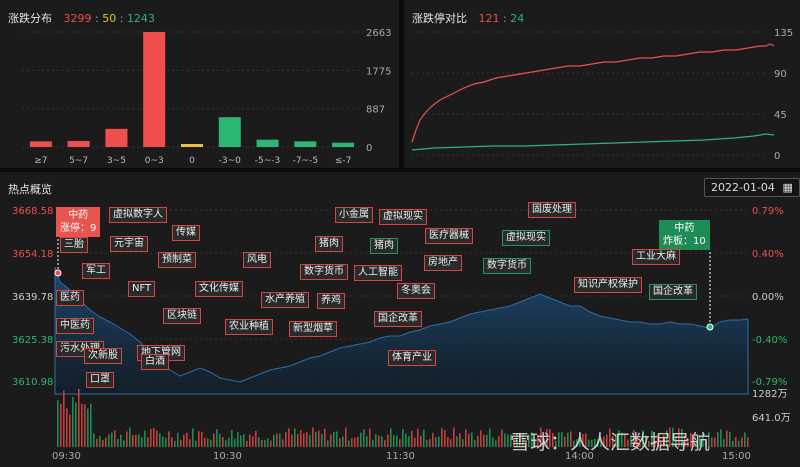 This screenshot has height=467, width=800. What do you see at coordinates (398, 319) in the screenshot?
I see `label-guoqigaige-1: 国企改革` at bounding box center [398, 319].